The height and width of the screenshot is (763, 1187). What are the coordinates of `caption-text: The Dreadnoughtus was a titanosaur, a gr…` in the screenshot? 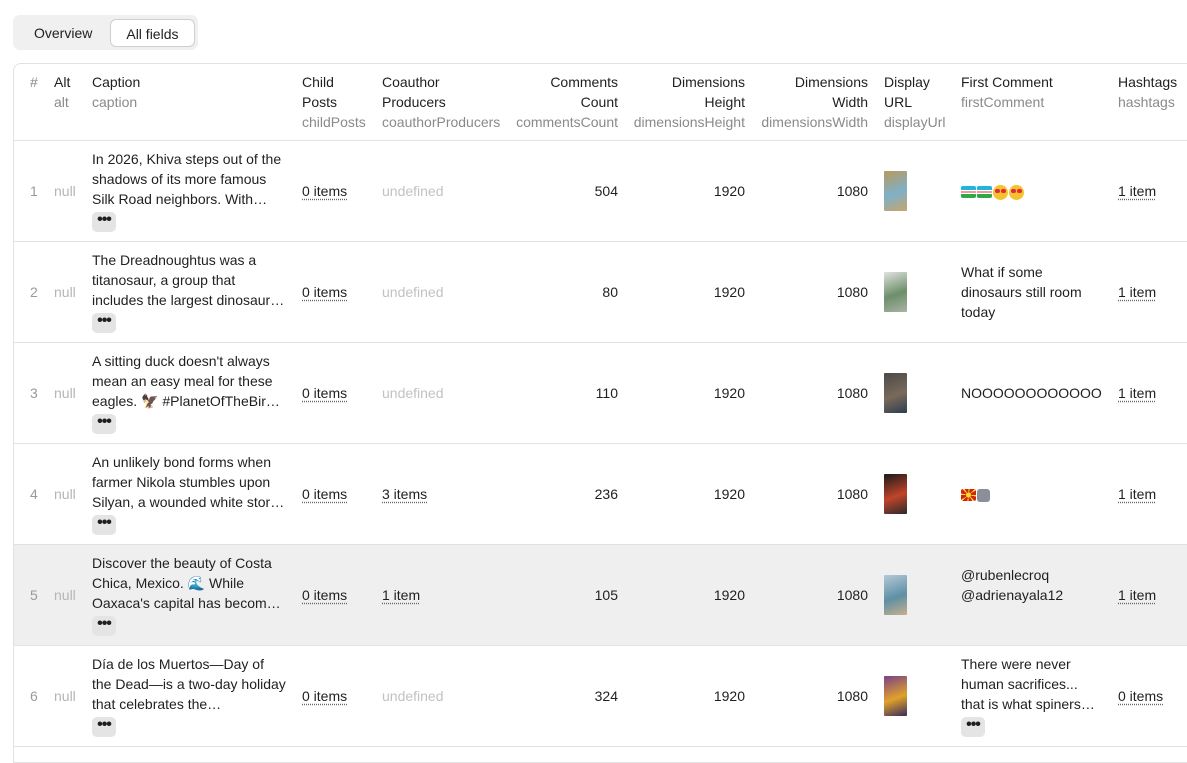 It's located at (188, 280).